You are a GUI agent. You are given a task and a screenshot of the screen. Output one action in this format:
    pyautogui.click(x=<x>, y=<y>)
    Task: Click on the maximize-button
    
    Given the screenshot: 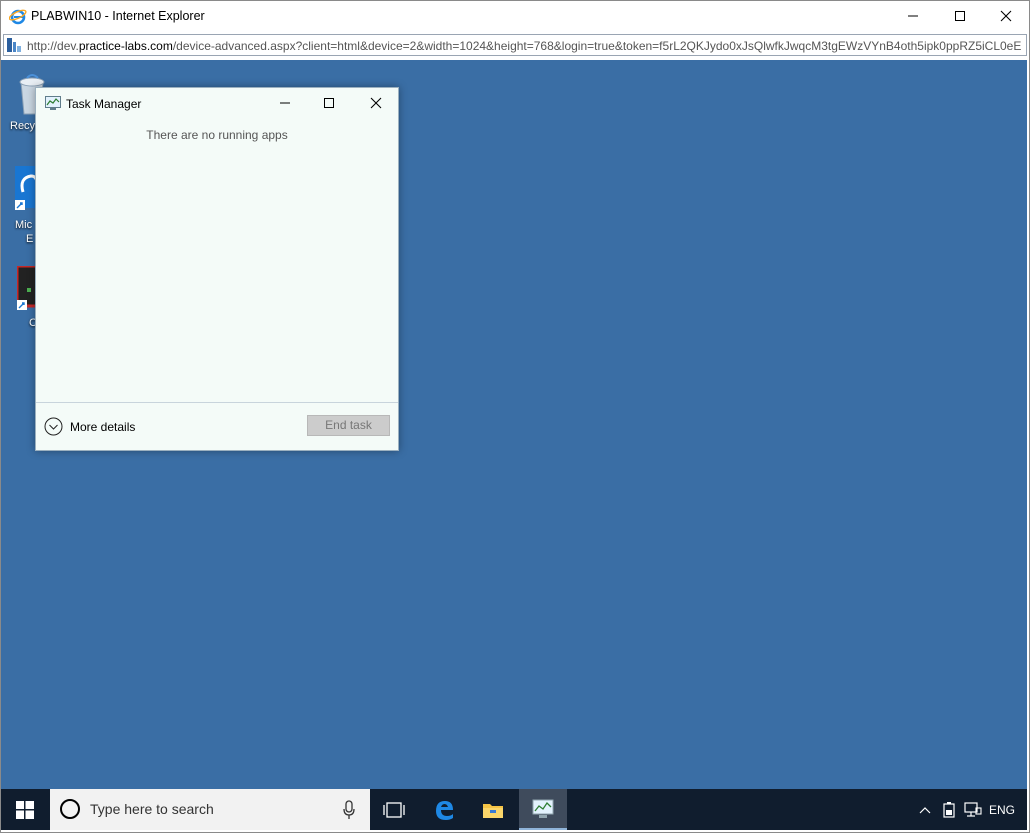 What is the action you would take?
    pyautogui.click(x=960, y=16)
    